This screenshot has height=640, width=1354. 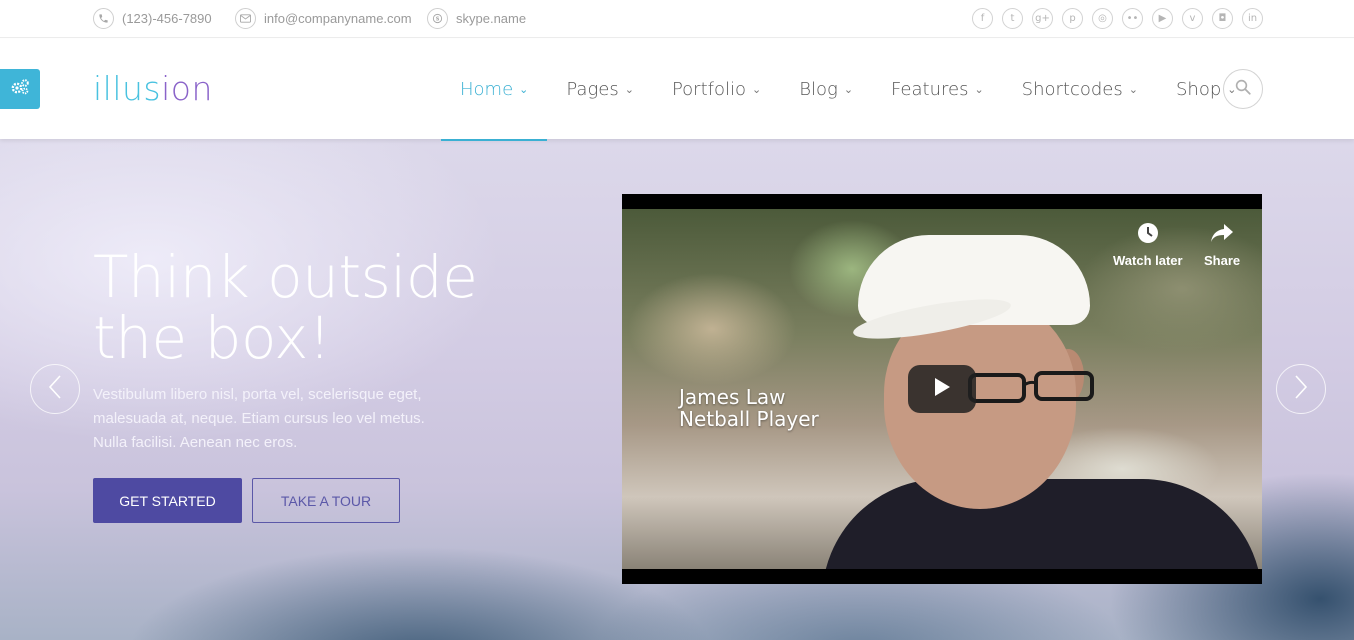 I want to click on slider-next-button, so click(x=1301, y=389).